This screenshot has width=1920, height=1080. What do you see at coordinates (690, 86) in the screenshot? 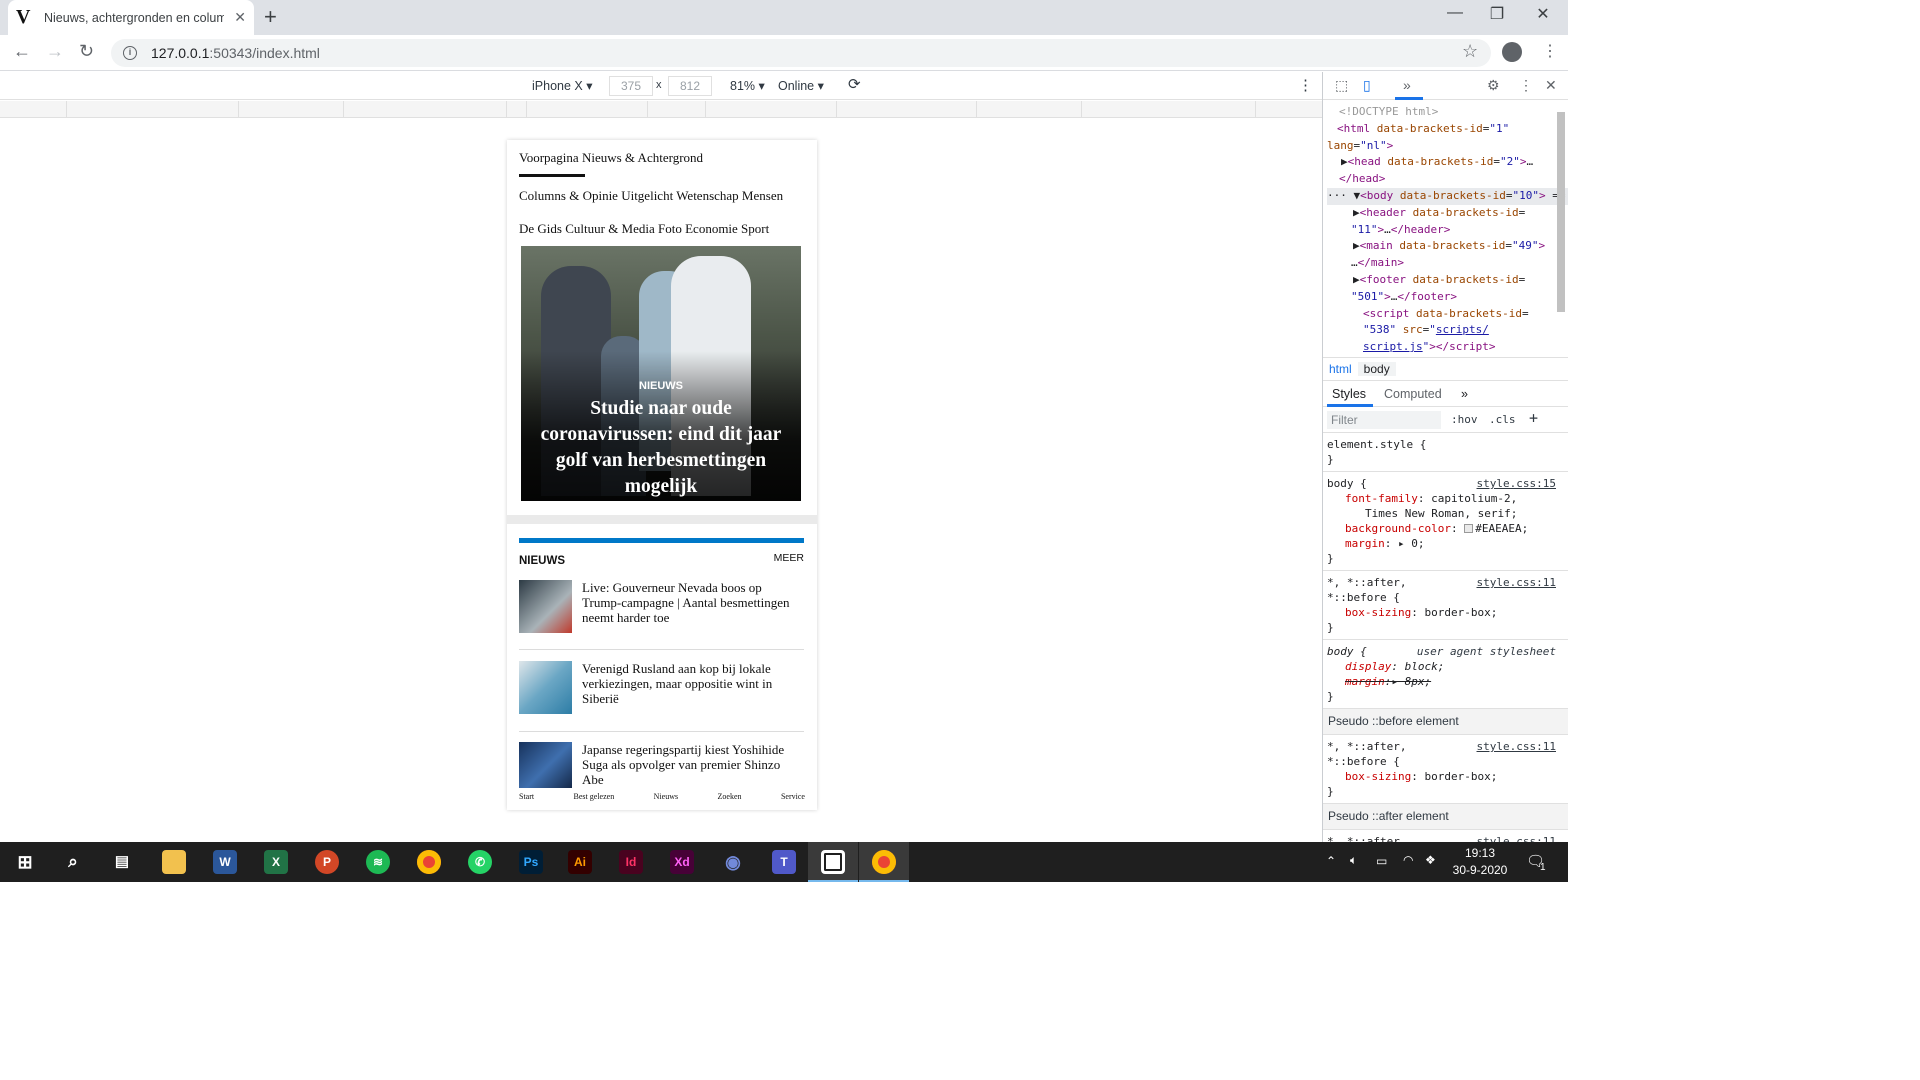
I see `height-input: 812` at bounding box center [690, 86].